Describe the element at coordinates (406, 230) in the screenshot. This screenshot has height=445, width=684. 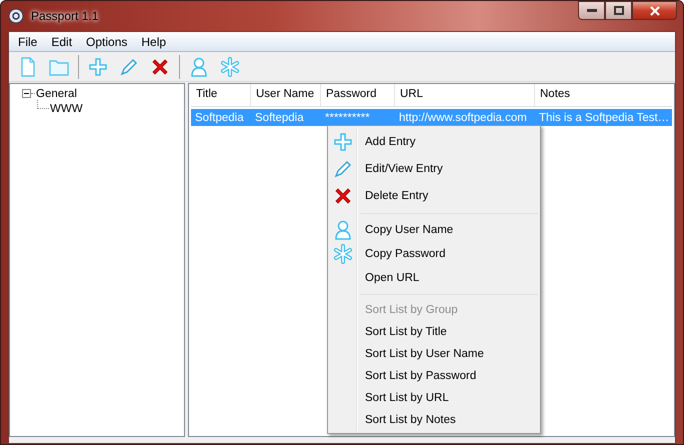
I see `menu-entry: Copy User Name` at that location.